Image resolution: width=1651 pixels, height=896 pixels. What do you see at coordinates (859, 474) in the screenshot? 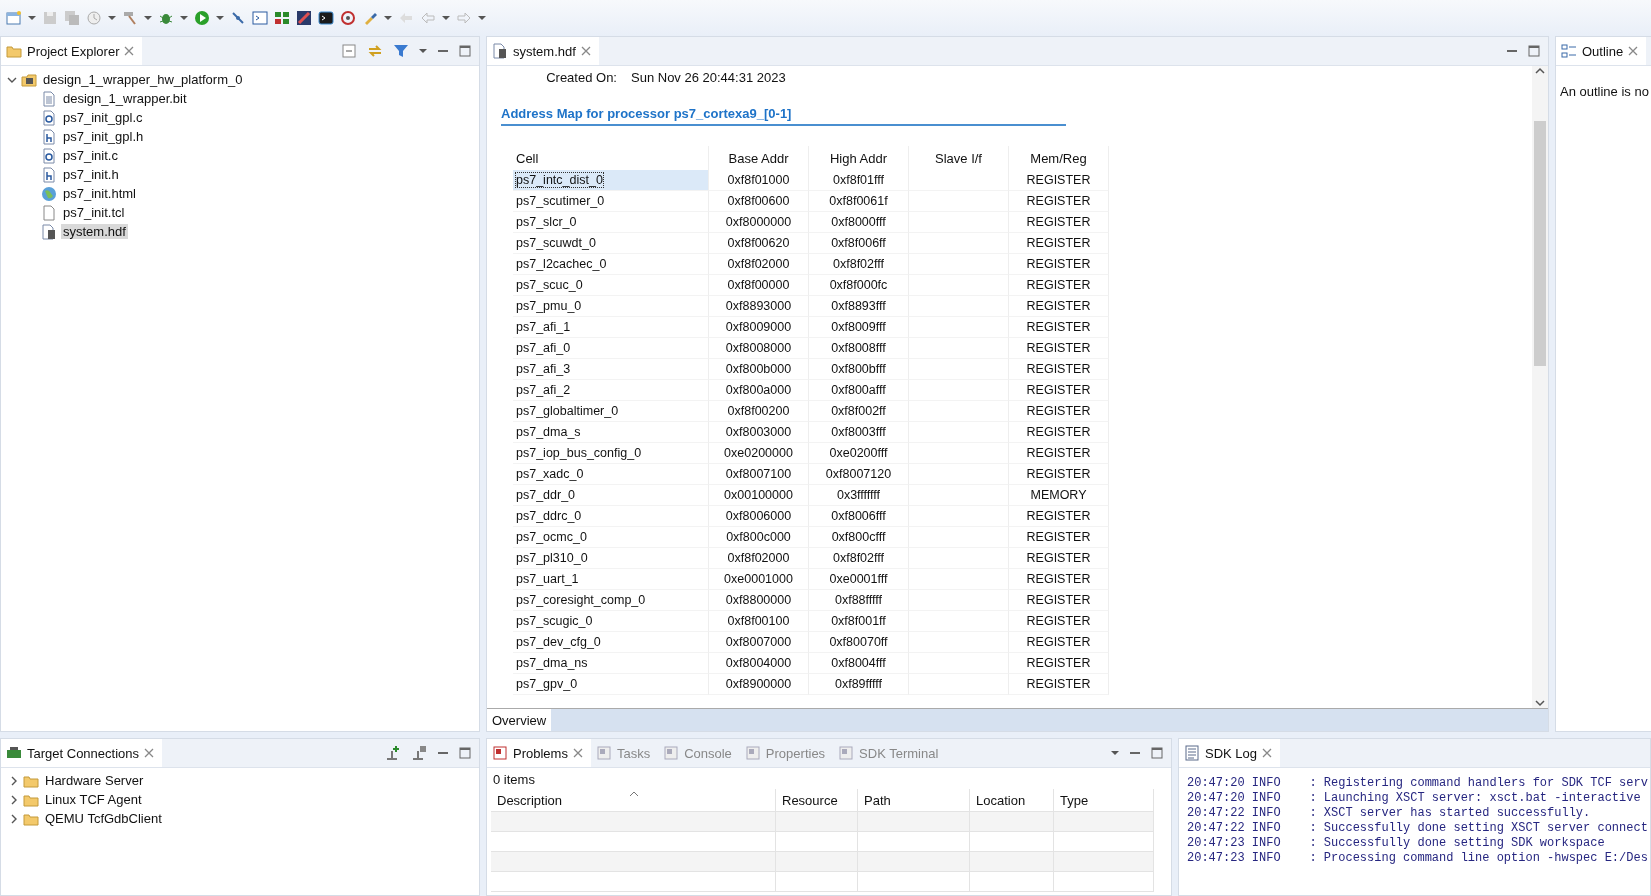
I see `table-cell: 0xf8007120` at bounding box center [859, 474].